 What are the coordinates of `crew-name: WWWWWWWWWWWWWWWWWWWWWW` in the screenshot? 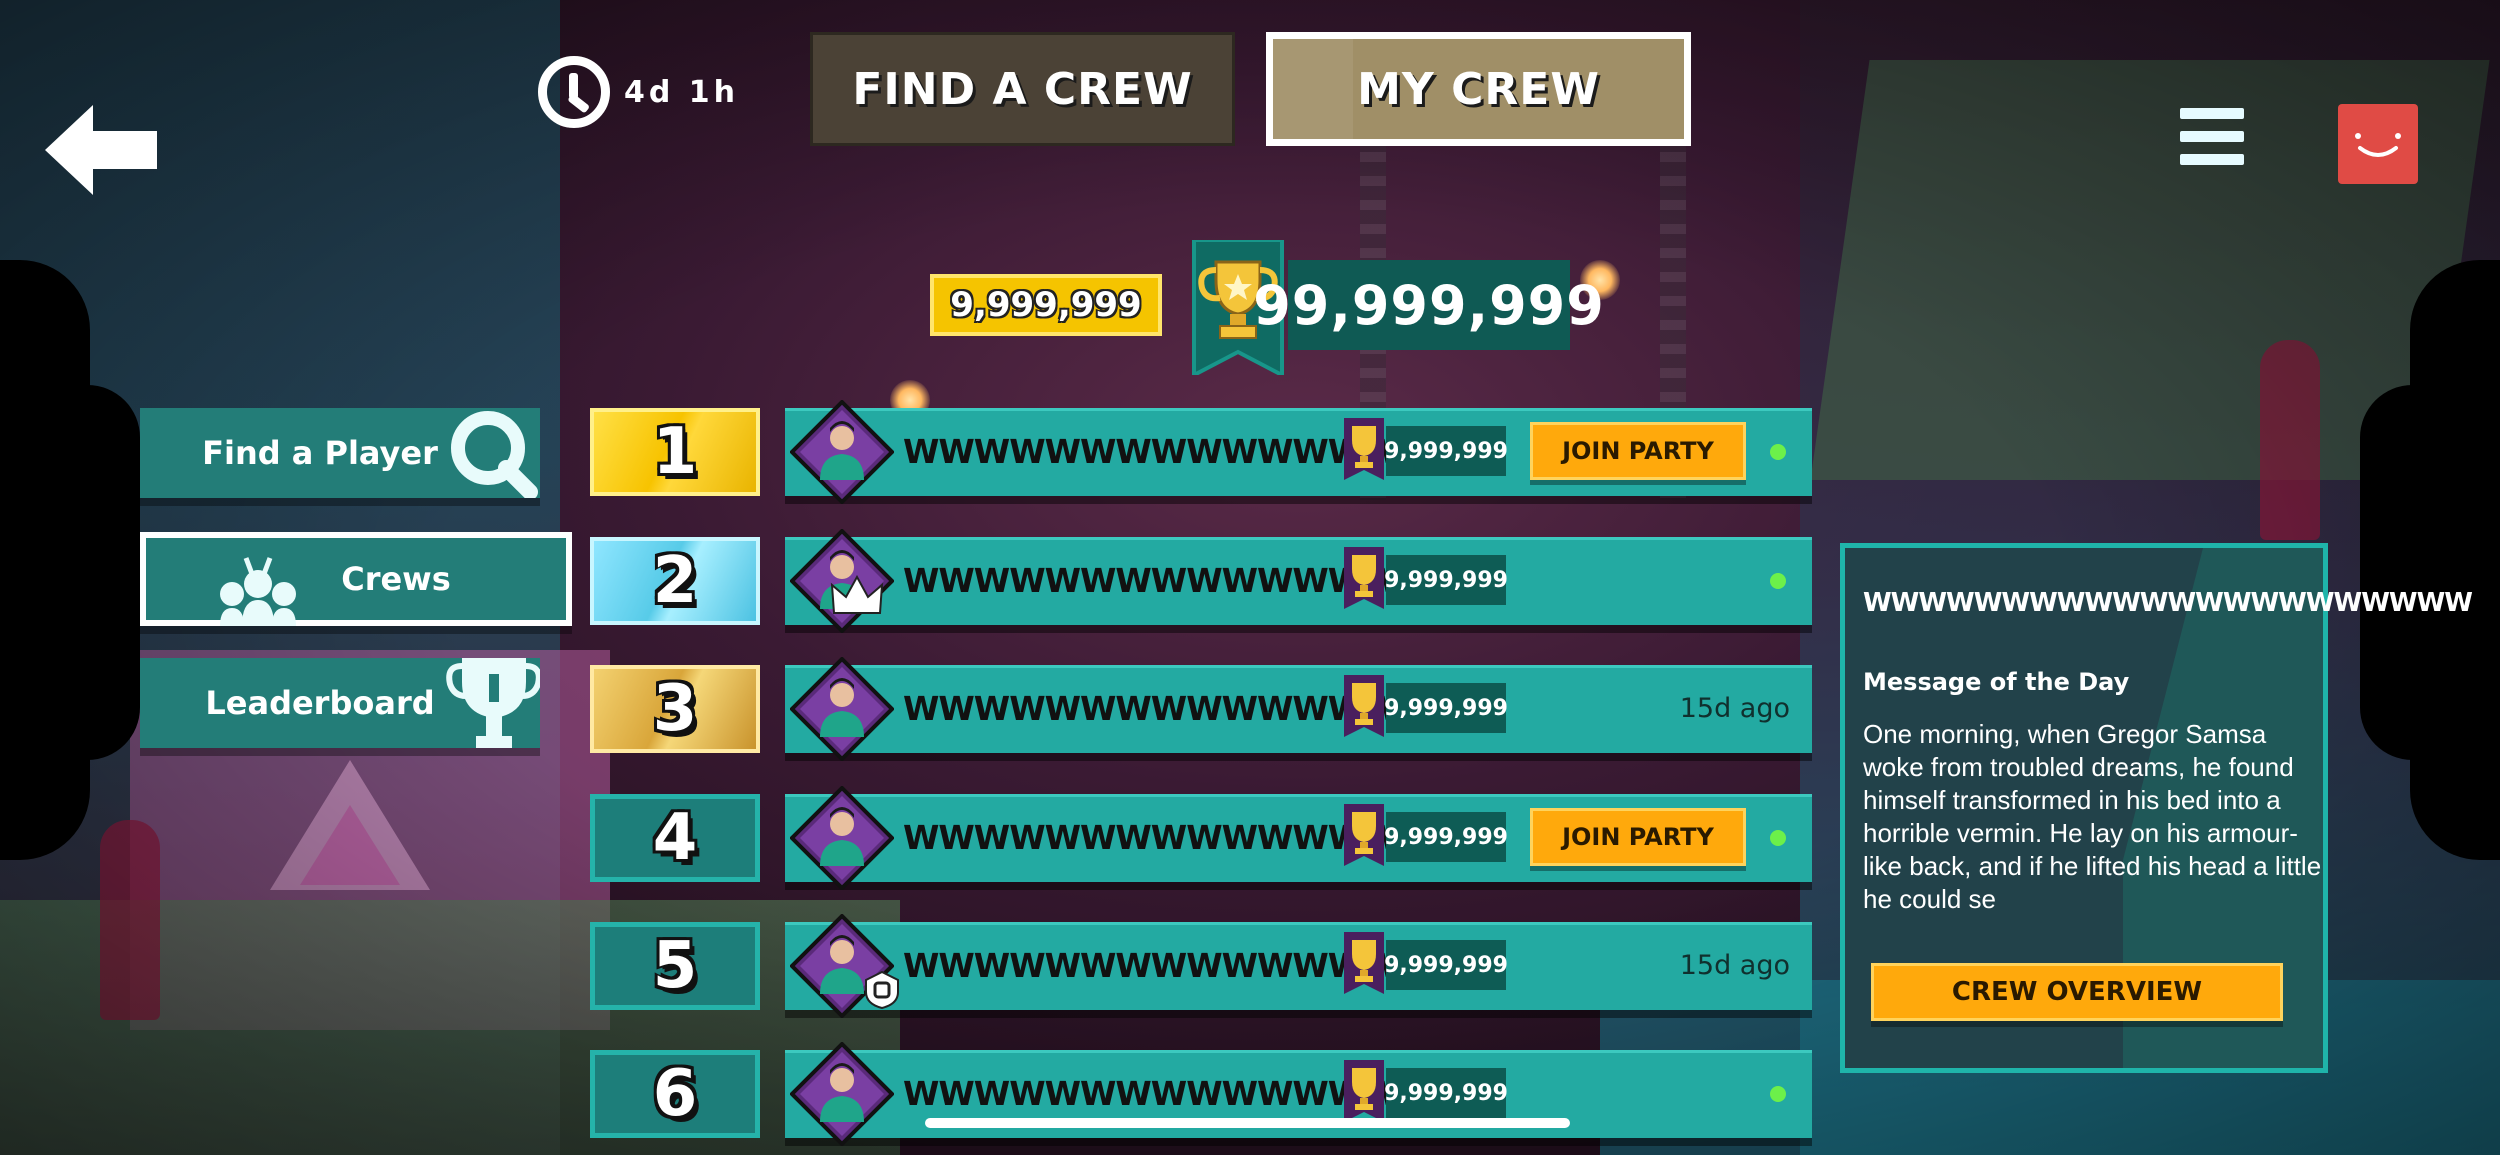 It's located at (2168, 603).